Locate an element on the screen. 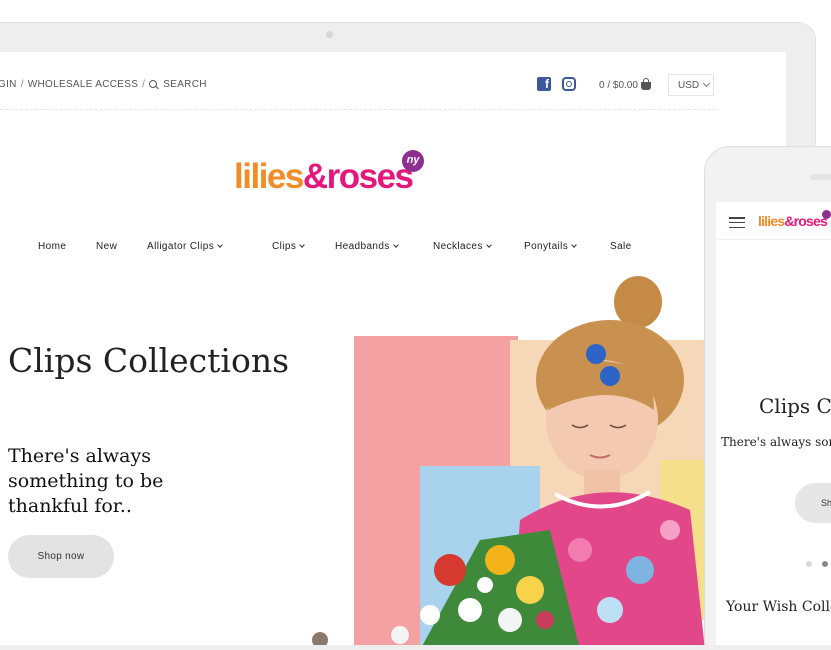 The image size is (831, 650). nav-item-ponytails: Ponytails is located at coordinates (567, 246).